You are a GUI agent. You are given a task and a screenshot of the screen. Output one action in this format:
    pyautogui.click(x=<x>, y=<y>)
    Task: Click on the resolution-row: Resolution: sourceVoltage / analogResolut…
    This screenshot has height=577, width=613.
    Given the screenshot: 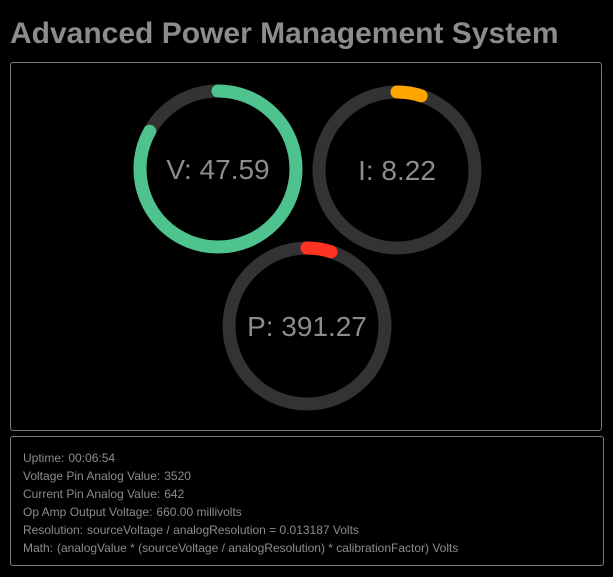 What is the action you would take?
    pyautogui.click(x=313, y=530)
    